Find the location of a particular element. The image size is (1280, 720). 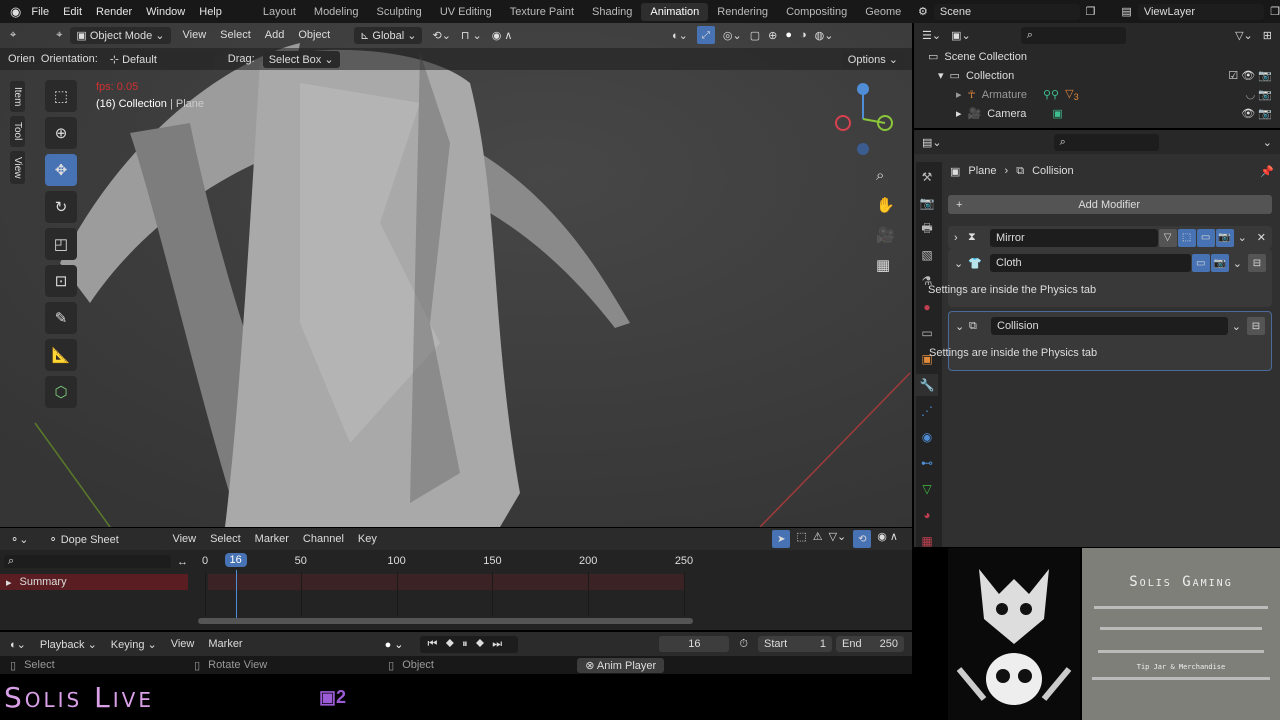

visibility-toggles: ☑ 👁 📷 is located at coordinates (1250, 75).